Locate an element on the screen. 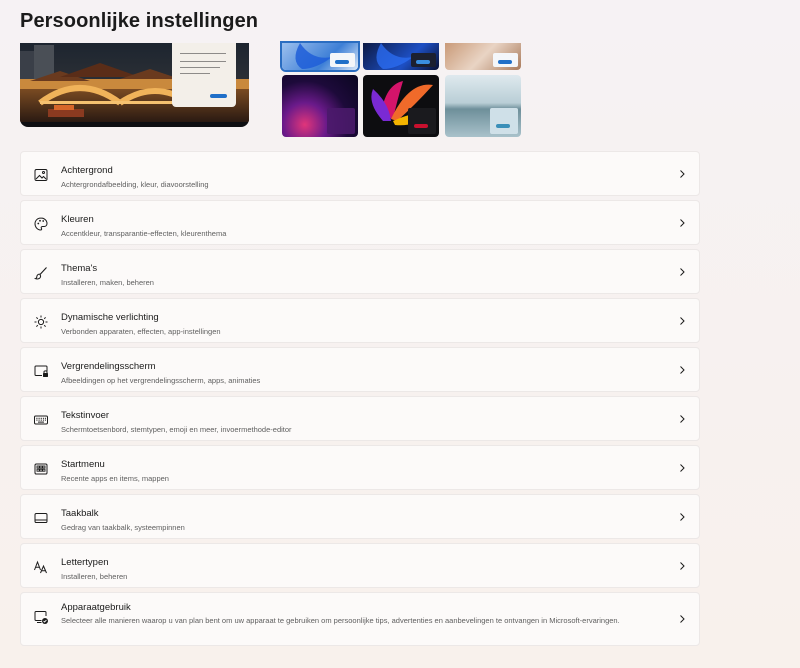 This screenshot has width=800, height=668. theme-gallery is located at coordinates (403, 91).